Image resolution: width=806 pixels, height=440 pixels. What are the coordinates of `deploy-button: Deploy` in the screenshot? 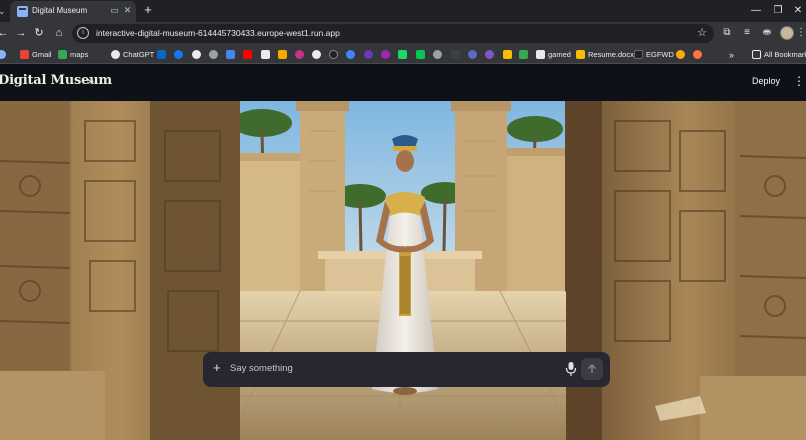 It's located at (766, 81).